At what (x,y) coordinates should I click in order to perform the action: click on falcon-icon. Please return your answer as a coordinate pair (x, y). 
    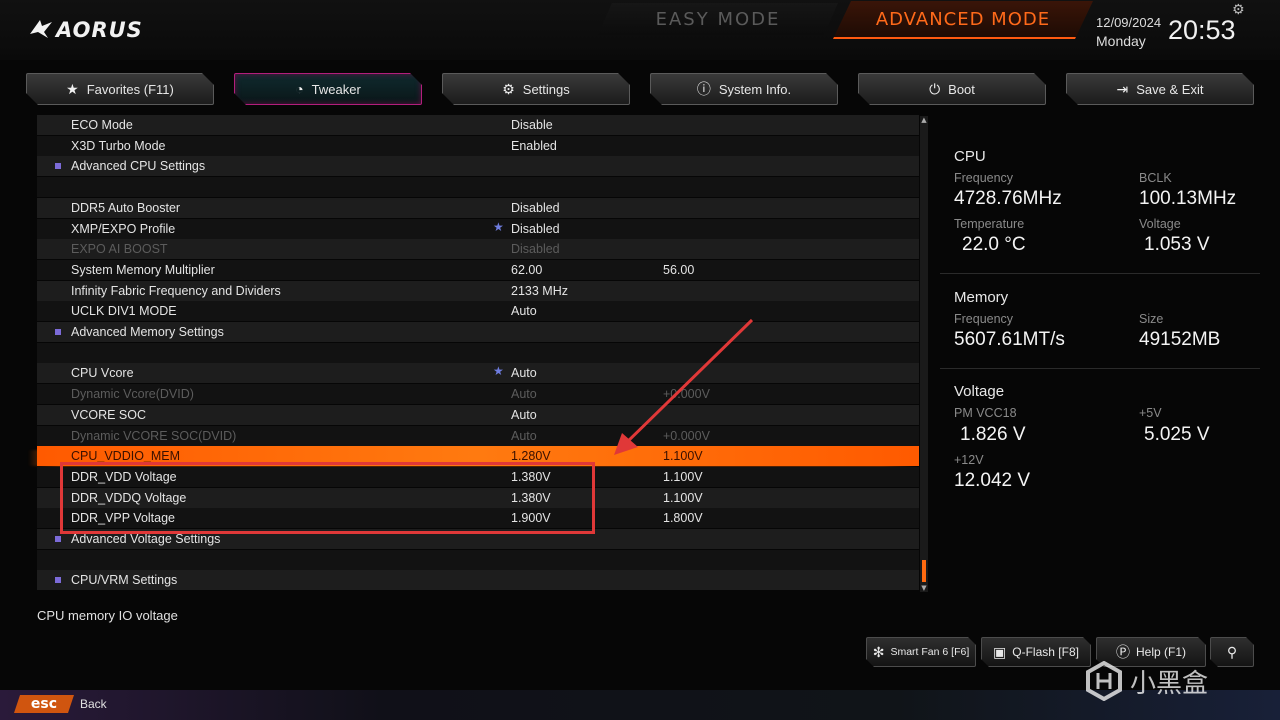
    Looking at the image, I should click on (41, 29).